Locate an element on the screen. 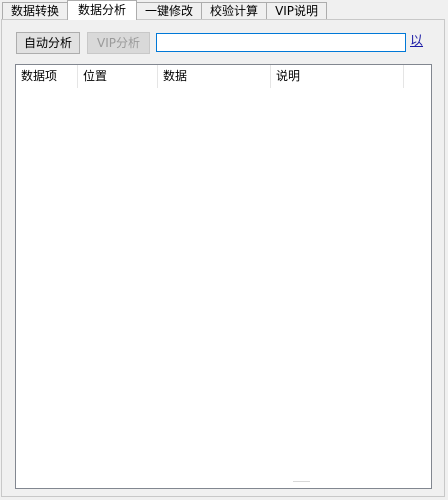 This screenshot has height=500, width=448. vip-analyze-button: VIP分析 is located at coordinates (118, 43).